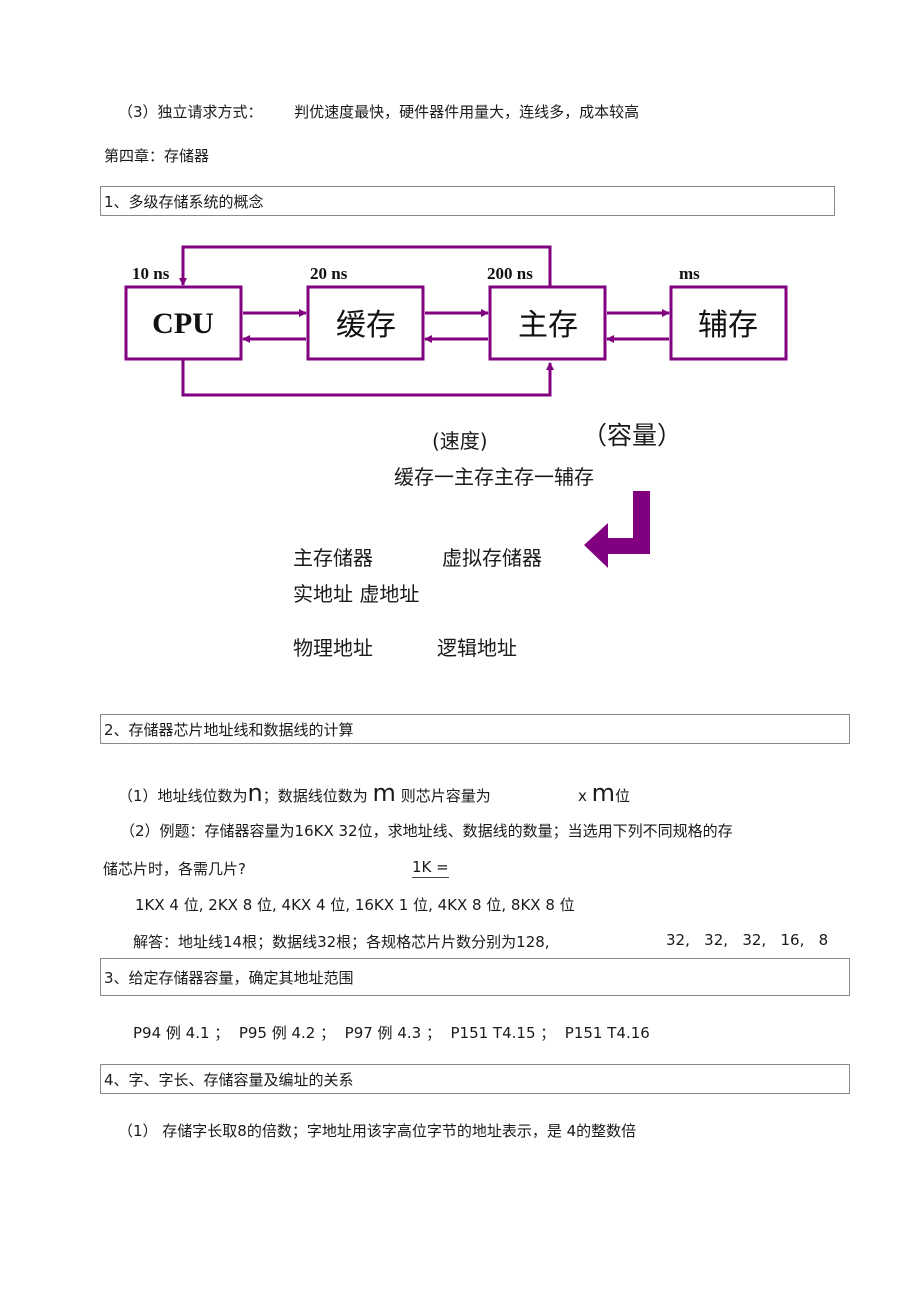 This screenshot has height=1303, width=920. Describe the element at coordinates (548, 325) in the screenshot. I see `label-main: 主存` at that location.